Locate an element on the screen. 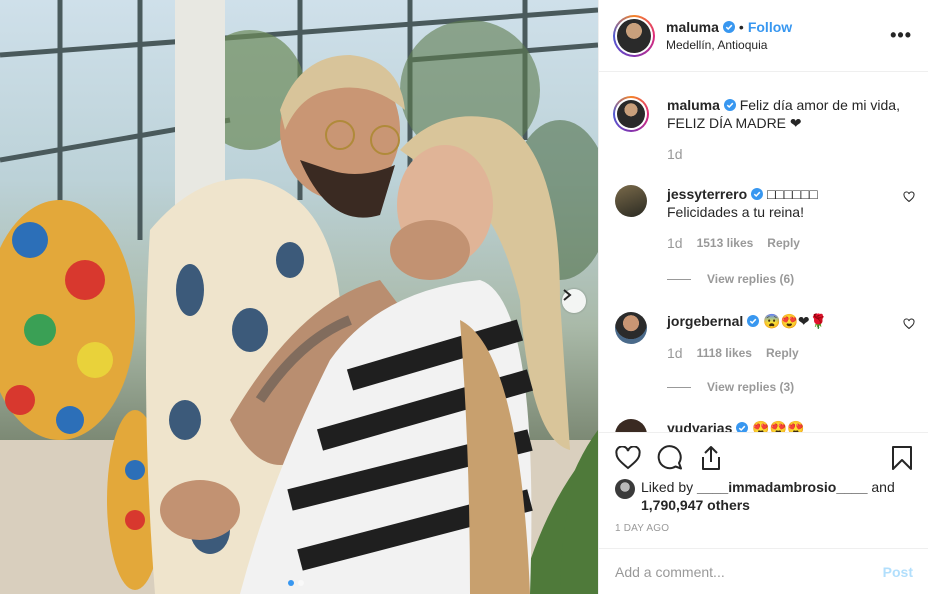 Image resolution: width=928 pixels, height=594 pixels. action-bar is located at coordinates (764, 458).